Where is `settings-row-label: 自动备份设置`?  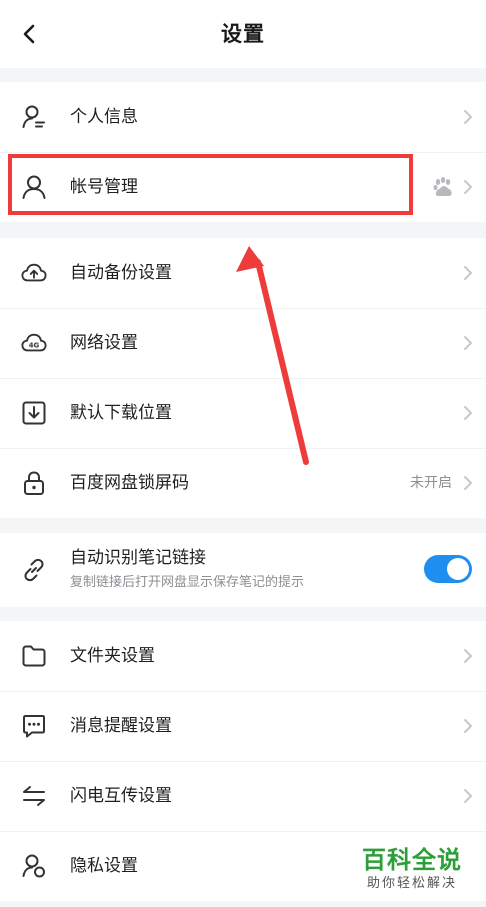 settings-row-label: 自动备份设置 is located at coordinates (121, 273).